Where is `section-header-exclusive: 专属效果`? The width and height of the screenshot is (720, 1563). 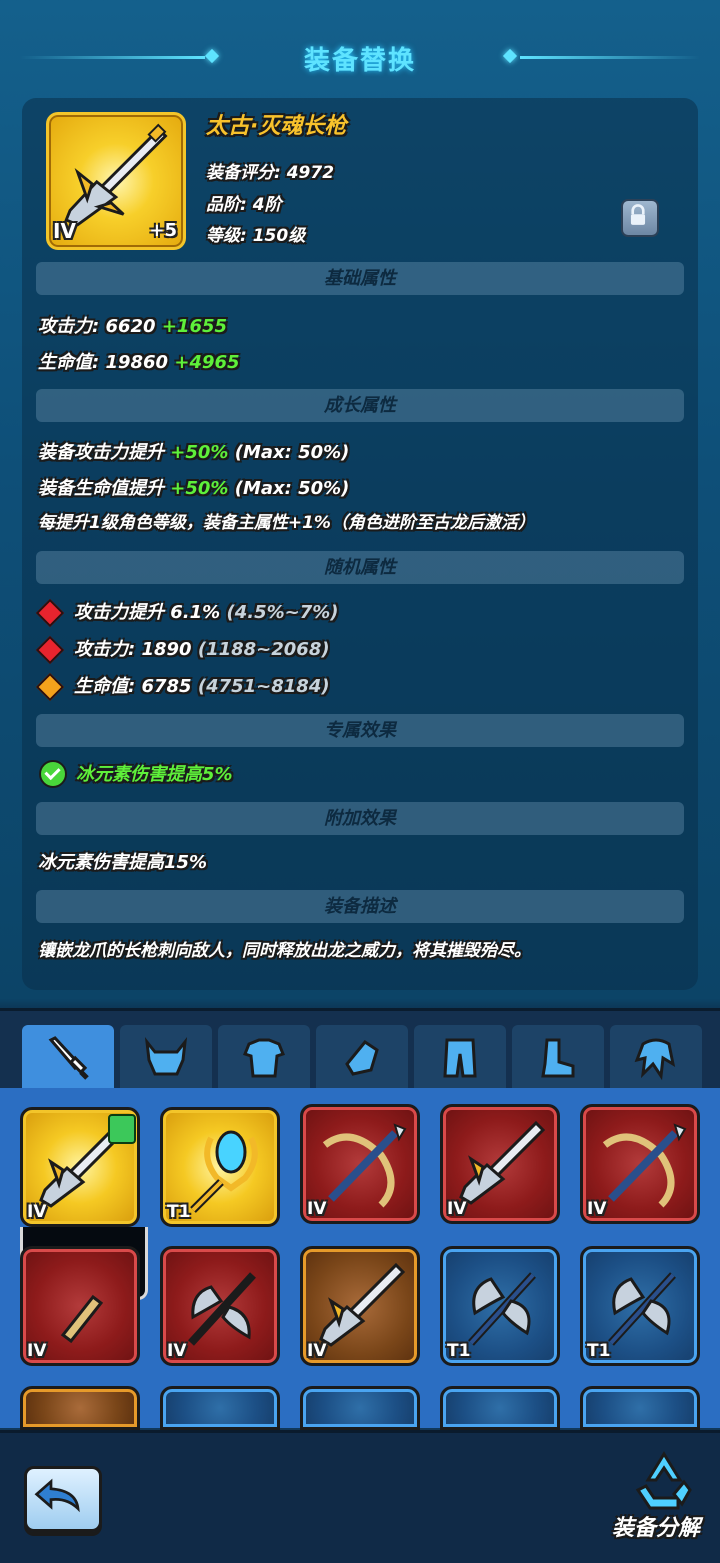
section-header-exclusive: 专属效果 is located at coordinates (360, 730).